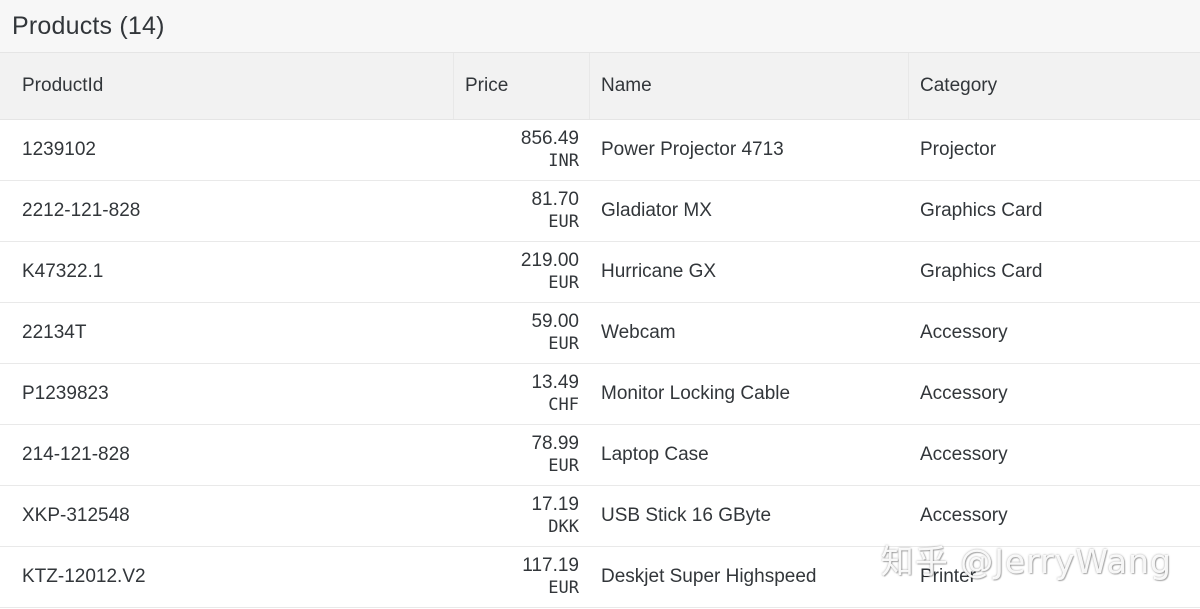  I want to click on table-title: Products (14), so click(88, 25).